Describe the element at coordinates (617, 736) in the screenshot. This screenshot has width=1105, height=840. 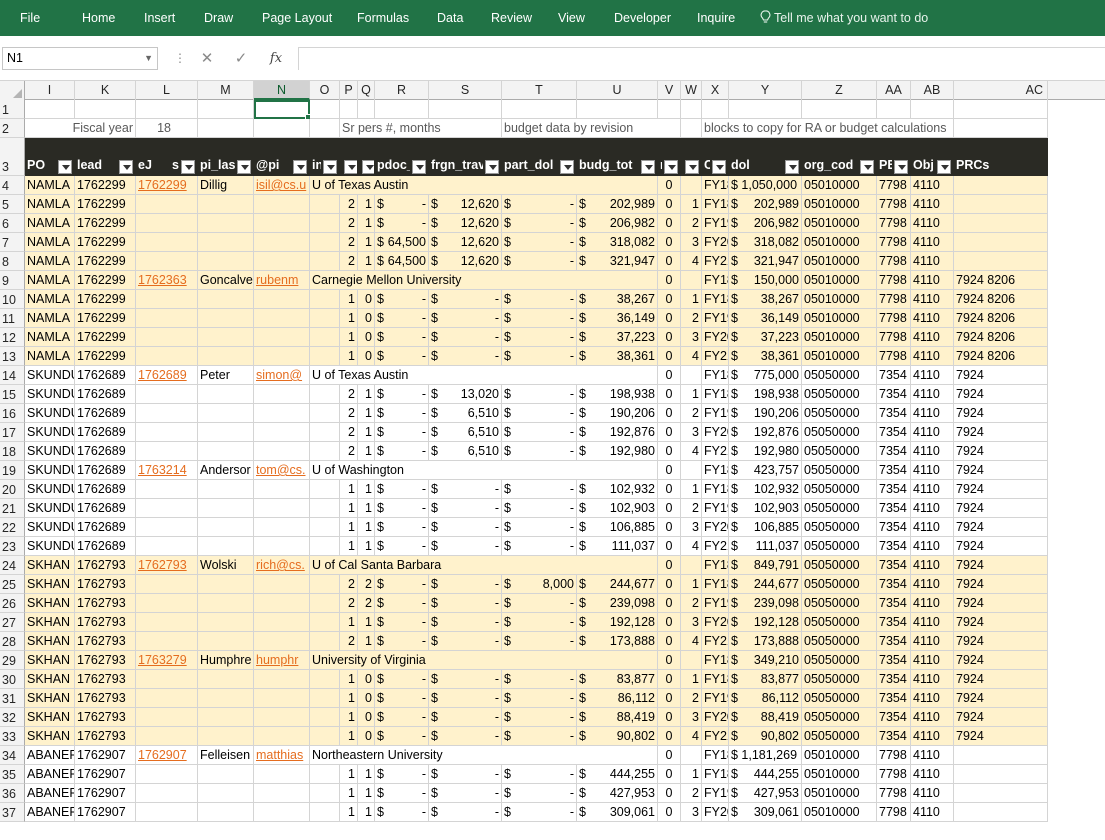
I see `budg-tot-cell: $90,802` at that location.